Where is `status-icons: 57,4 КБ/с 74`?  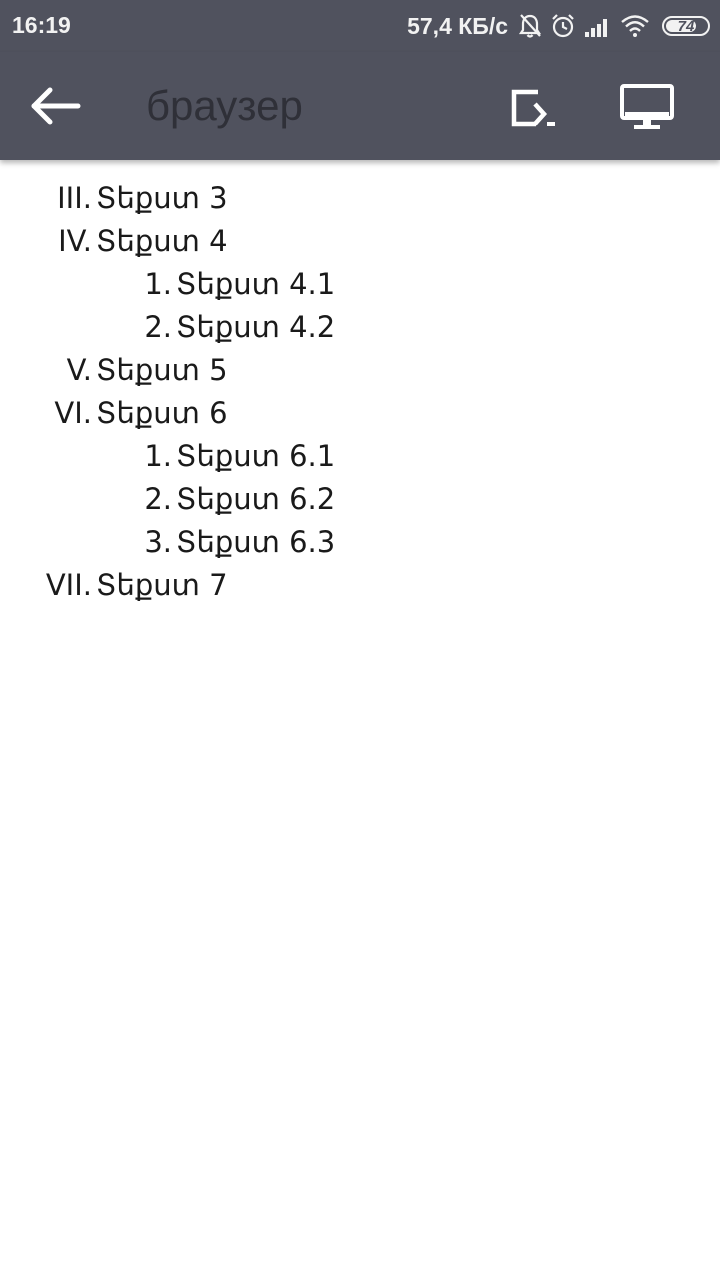
status-icons: 57,4 КБ/с 74 is located at coordinates (558, 26).